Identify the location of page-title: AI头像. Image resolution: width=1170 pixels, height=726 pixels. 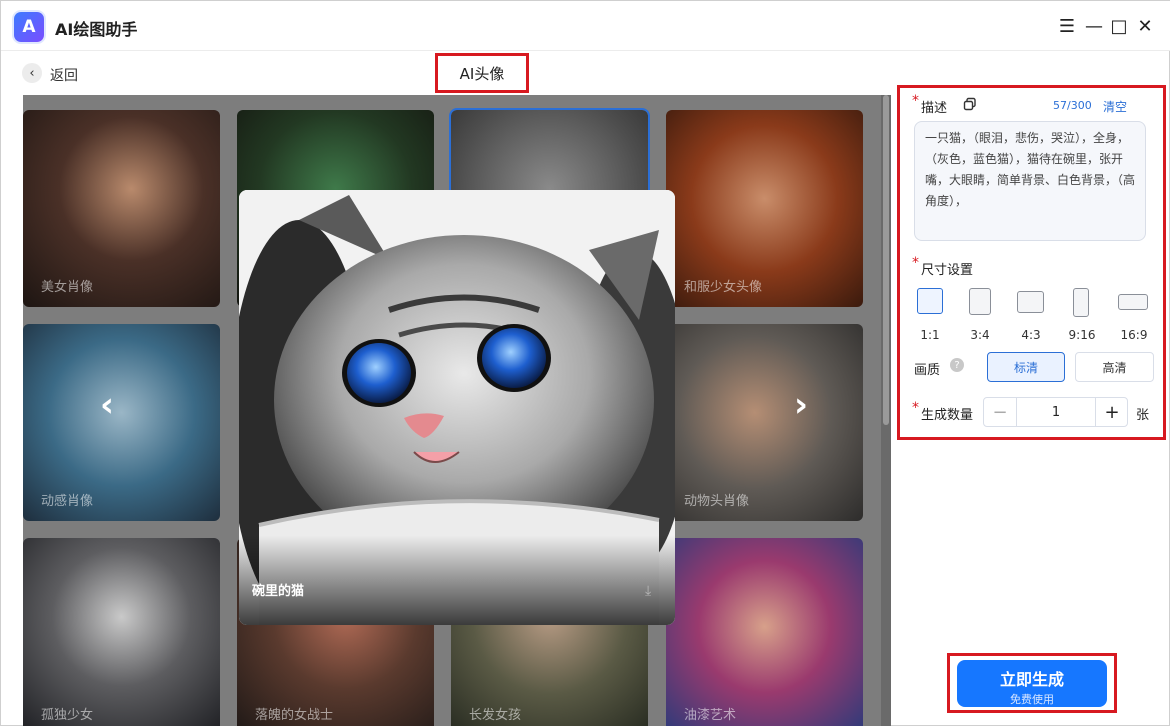
(482, 73).